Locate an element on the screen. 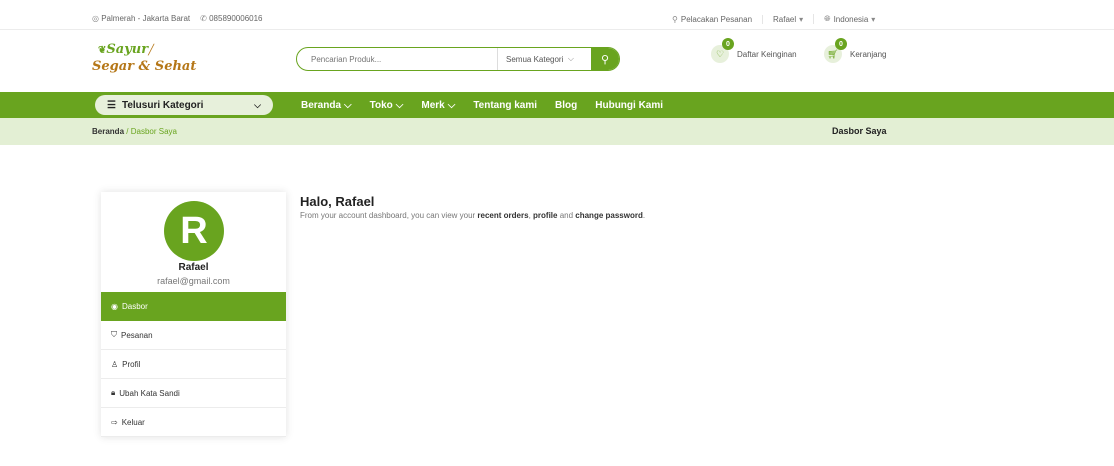  order-tracking-link: ⚲ Pelacakan Pesanan is located at coordinates (717, 19).